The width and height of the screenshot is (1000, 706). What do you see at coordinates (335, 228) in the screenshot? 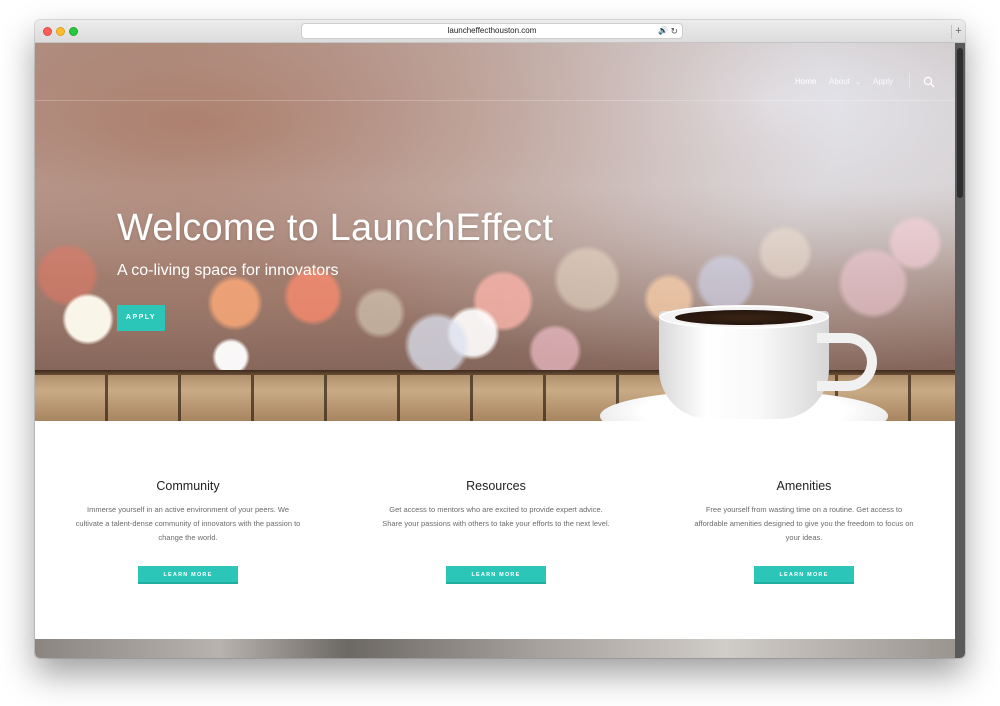
I see `hero-title: Welcome to LaunchEffect` at bounding box center [335, 228].